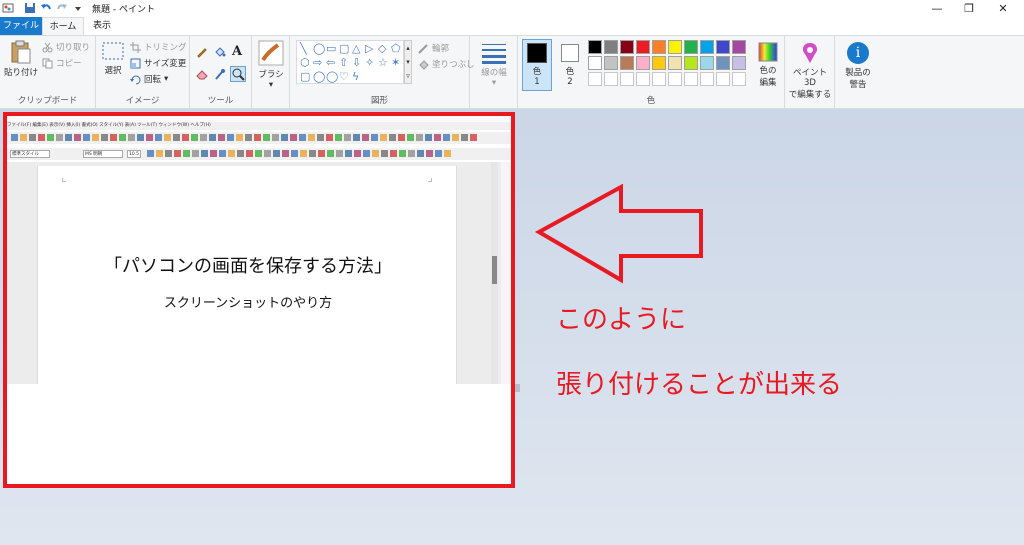  I want to click on color-picker-icon, so click(220, 74).